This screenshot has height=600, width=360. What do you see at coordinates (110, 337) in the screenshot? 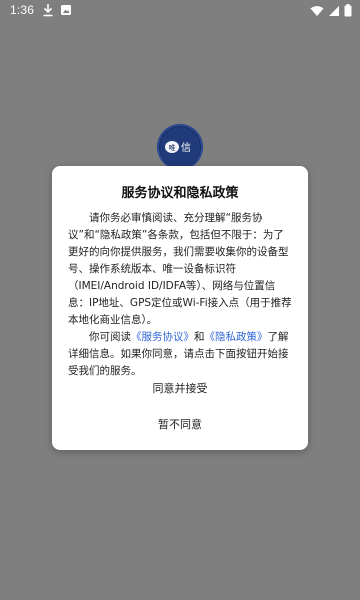
I see `p2-prefix: 你可阅读` at bounding box center [110, 337].